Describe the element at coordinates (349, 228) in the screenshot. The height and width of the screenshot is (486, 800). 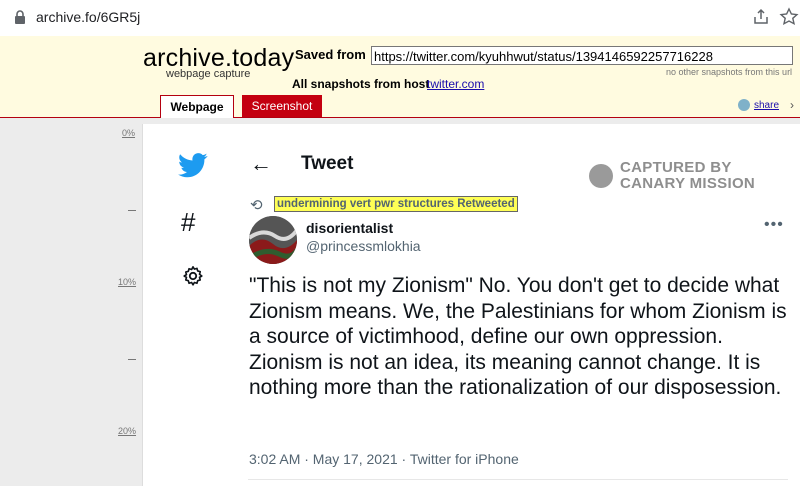
I see `author-display-name: disorientalist` at that location.